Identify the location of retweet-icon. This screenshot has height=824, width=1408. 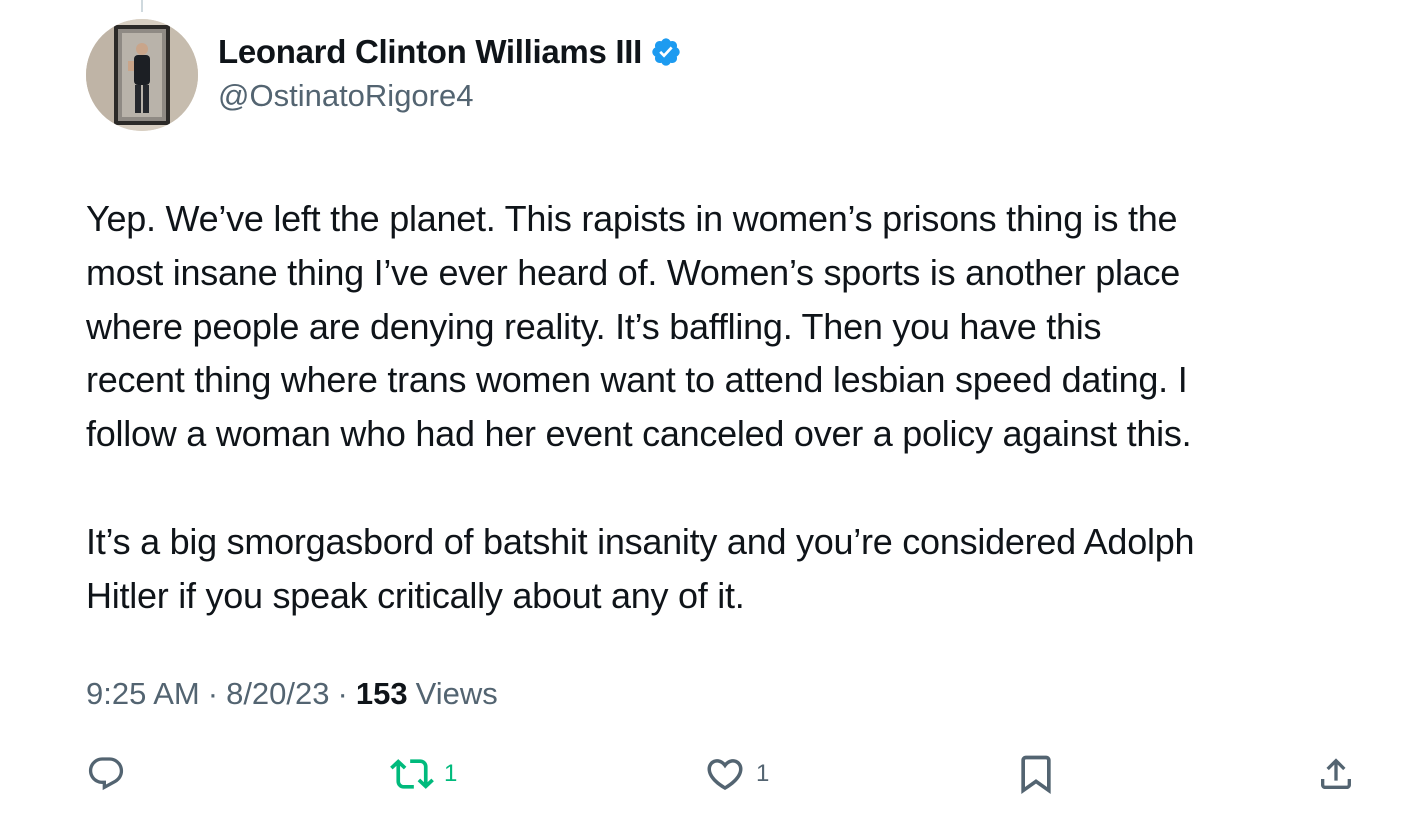
(412, 774).